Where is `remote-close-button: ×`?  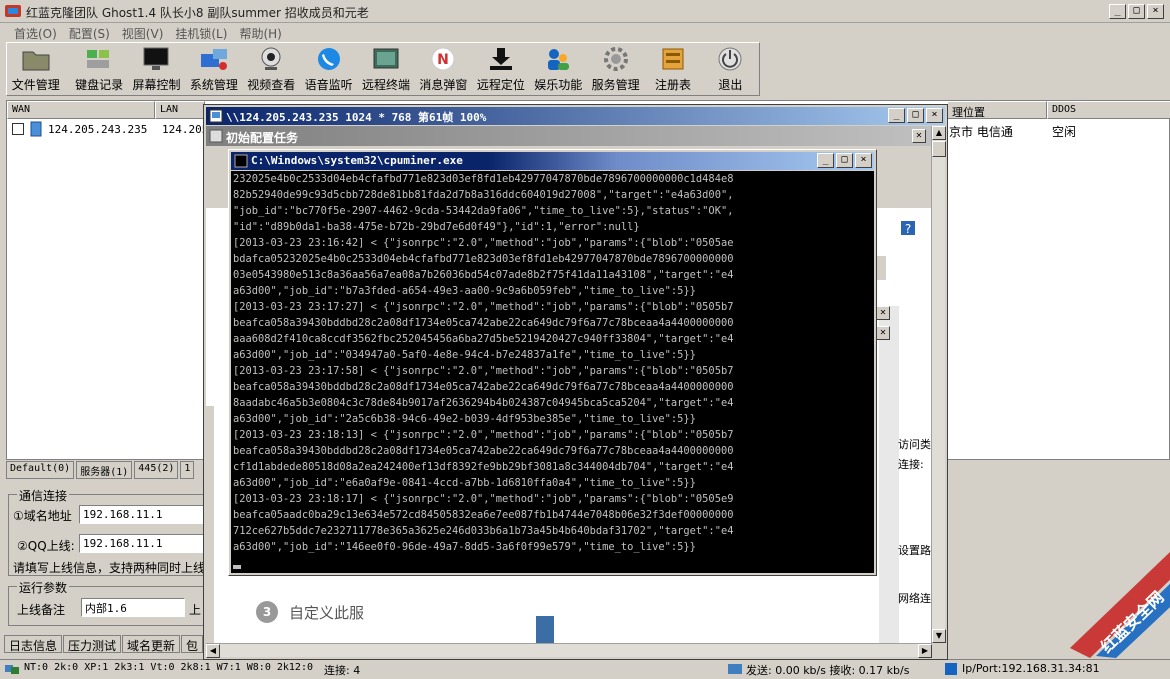
remote-close-button: × is located at coordinates (934, 115).